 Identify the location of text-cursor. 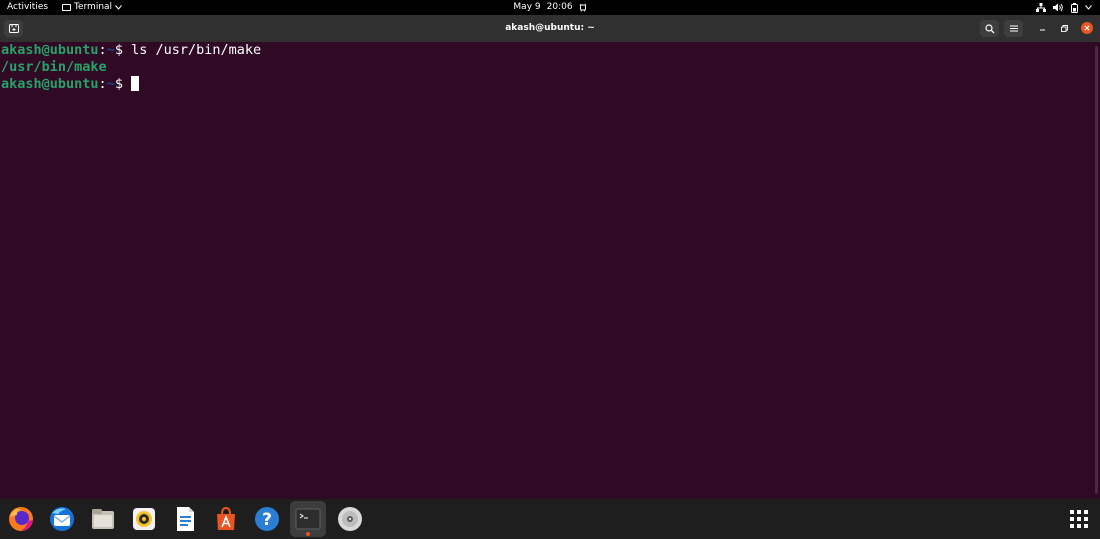
(135, 83).